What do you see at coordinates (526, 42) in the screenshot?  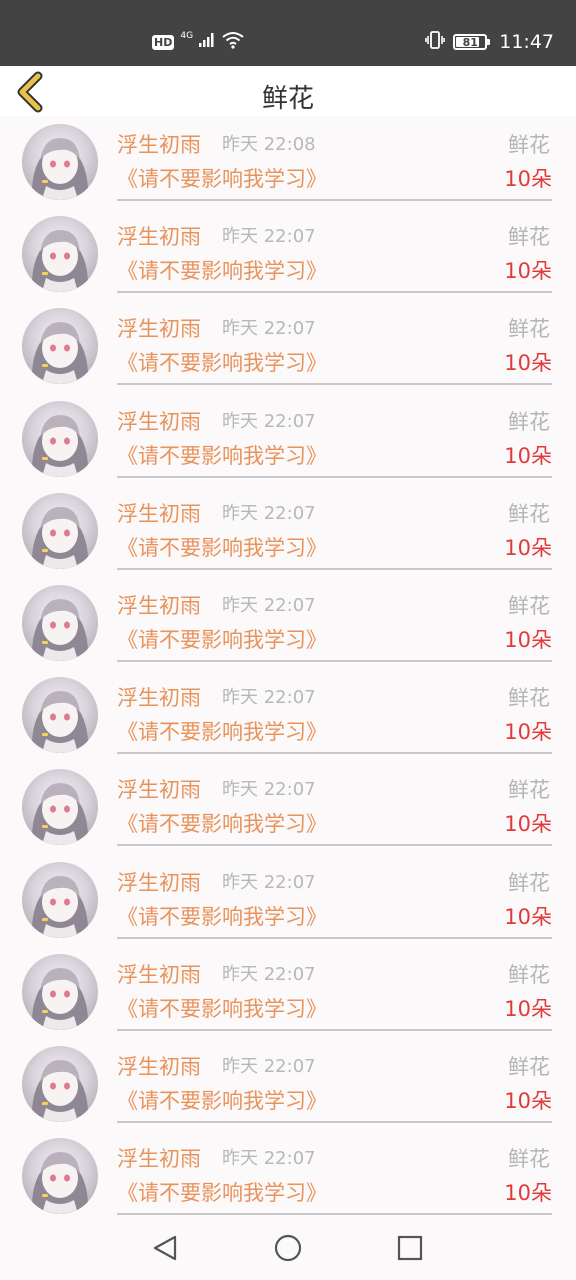 I see `clock: 11:47` at bounding box center [526, 42].